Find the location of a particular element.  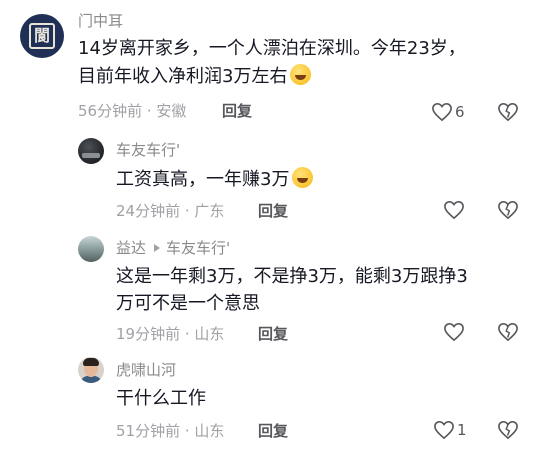

comment-text: 14岁离开家乡，一个人漂泊在深圳。今年23岁， is located at coordinates (272, 48).